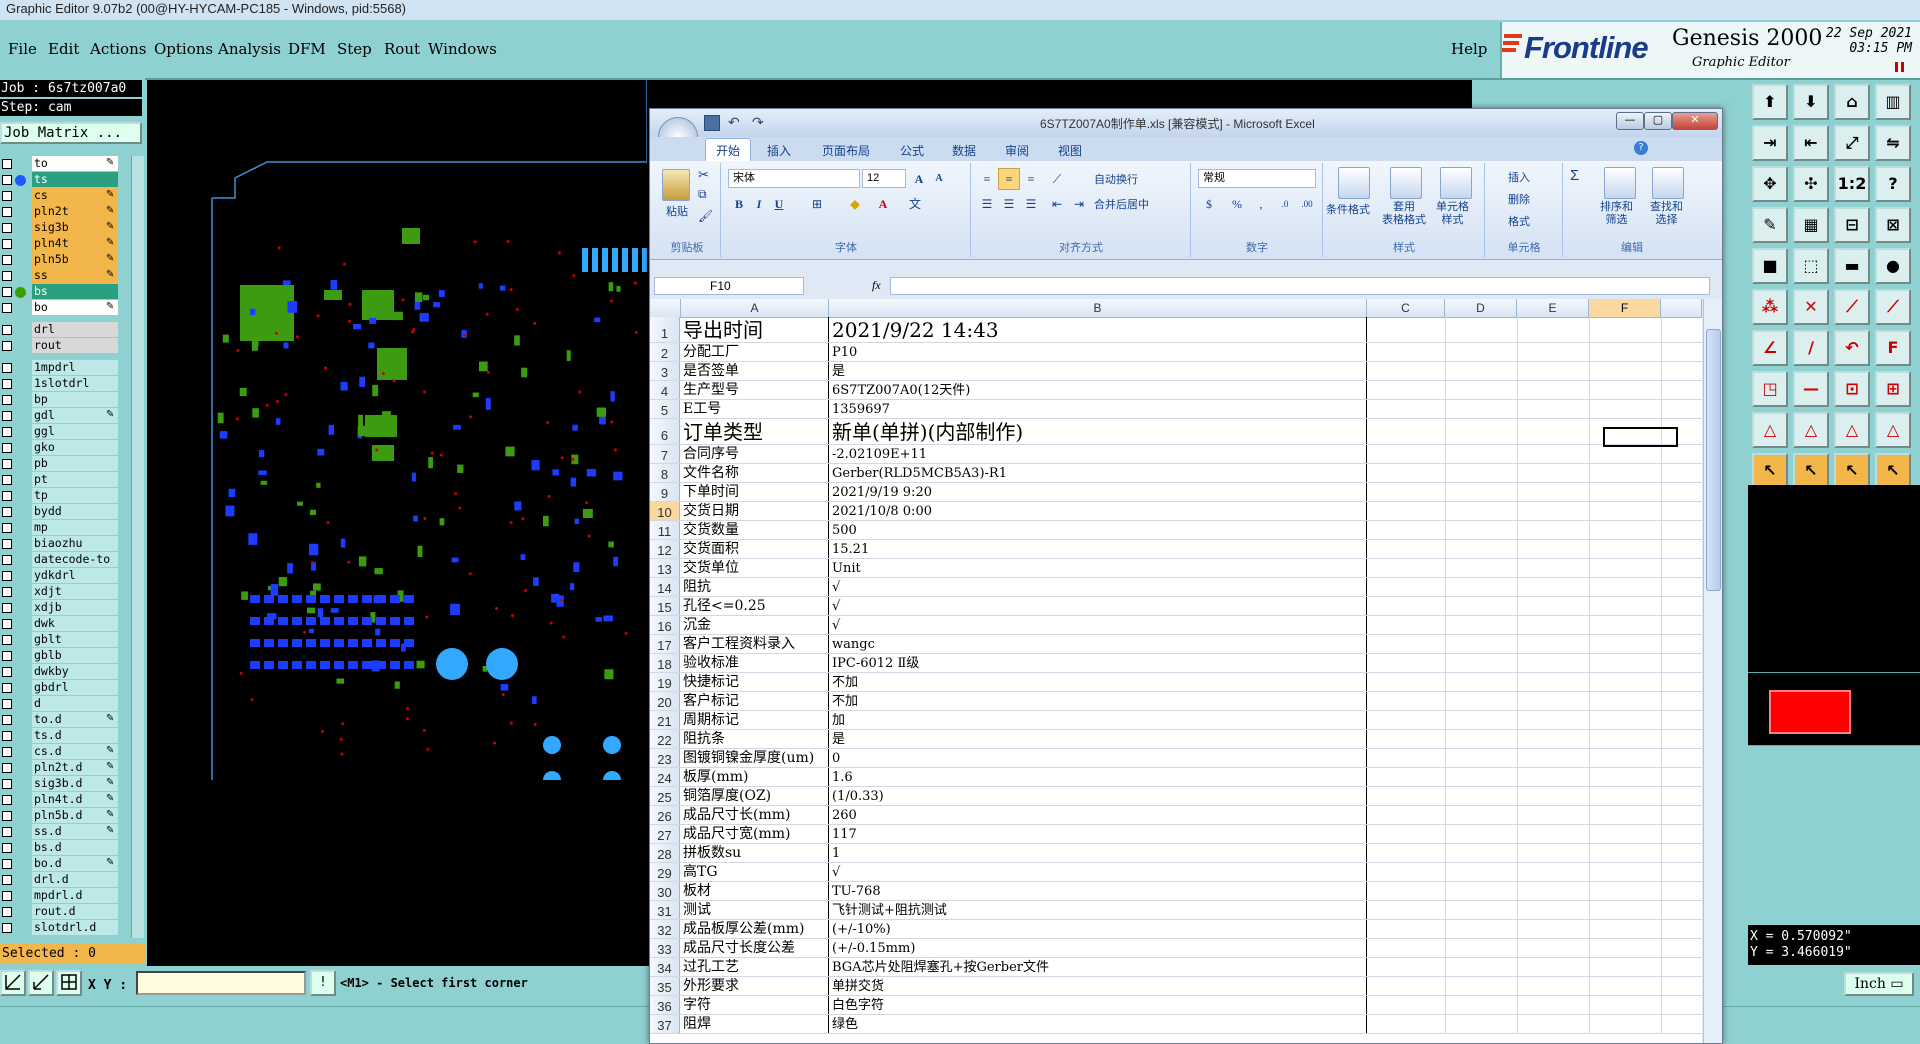 Image resolution: width=1920 pixels, height=1044 pixels. What do you see at coordinates (59, 432) in the screenshot?
I see `layer-row: ggl` at bounding box center [59, 432].